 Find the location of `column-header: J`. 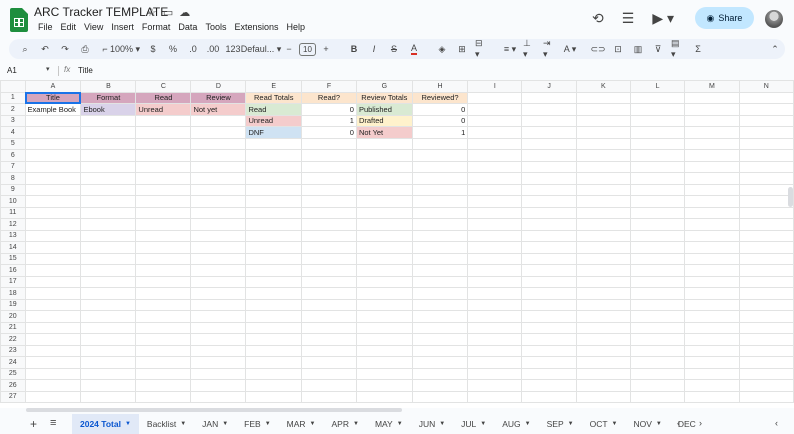

column-header: J is located at coordinates (549, 86).